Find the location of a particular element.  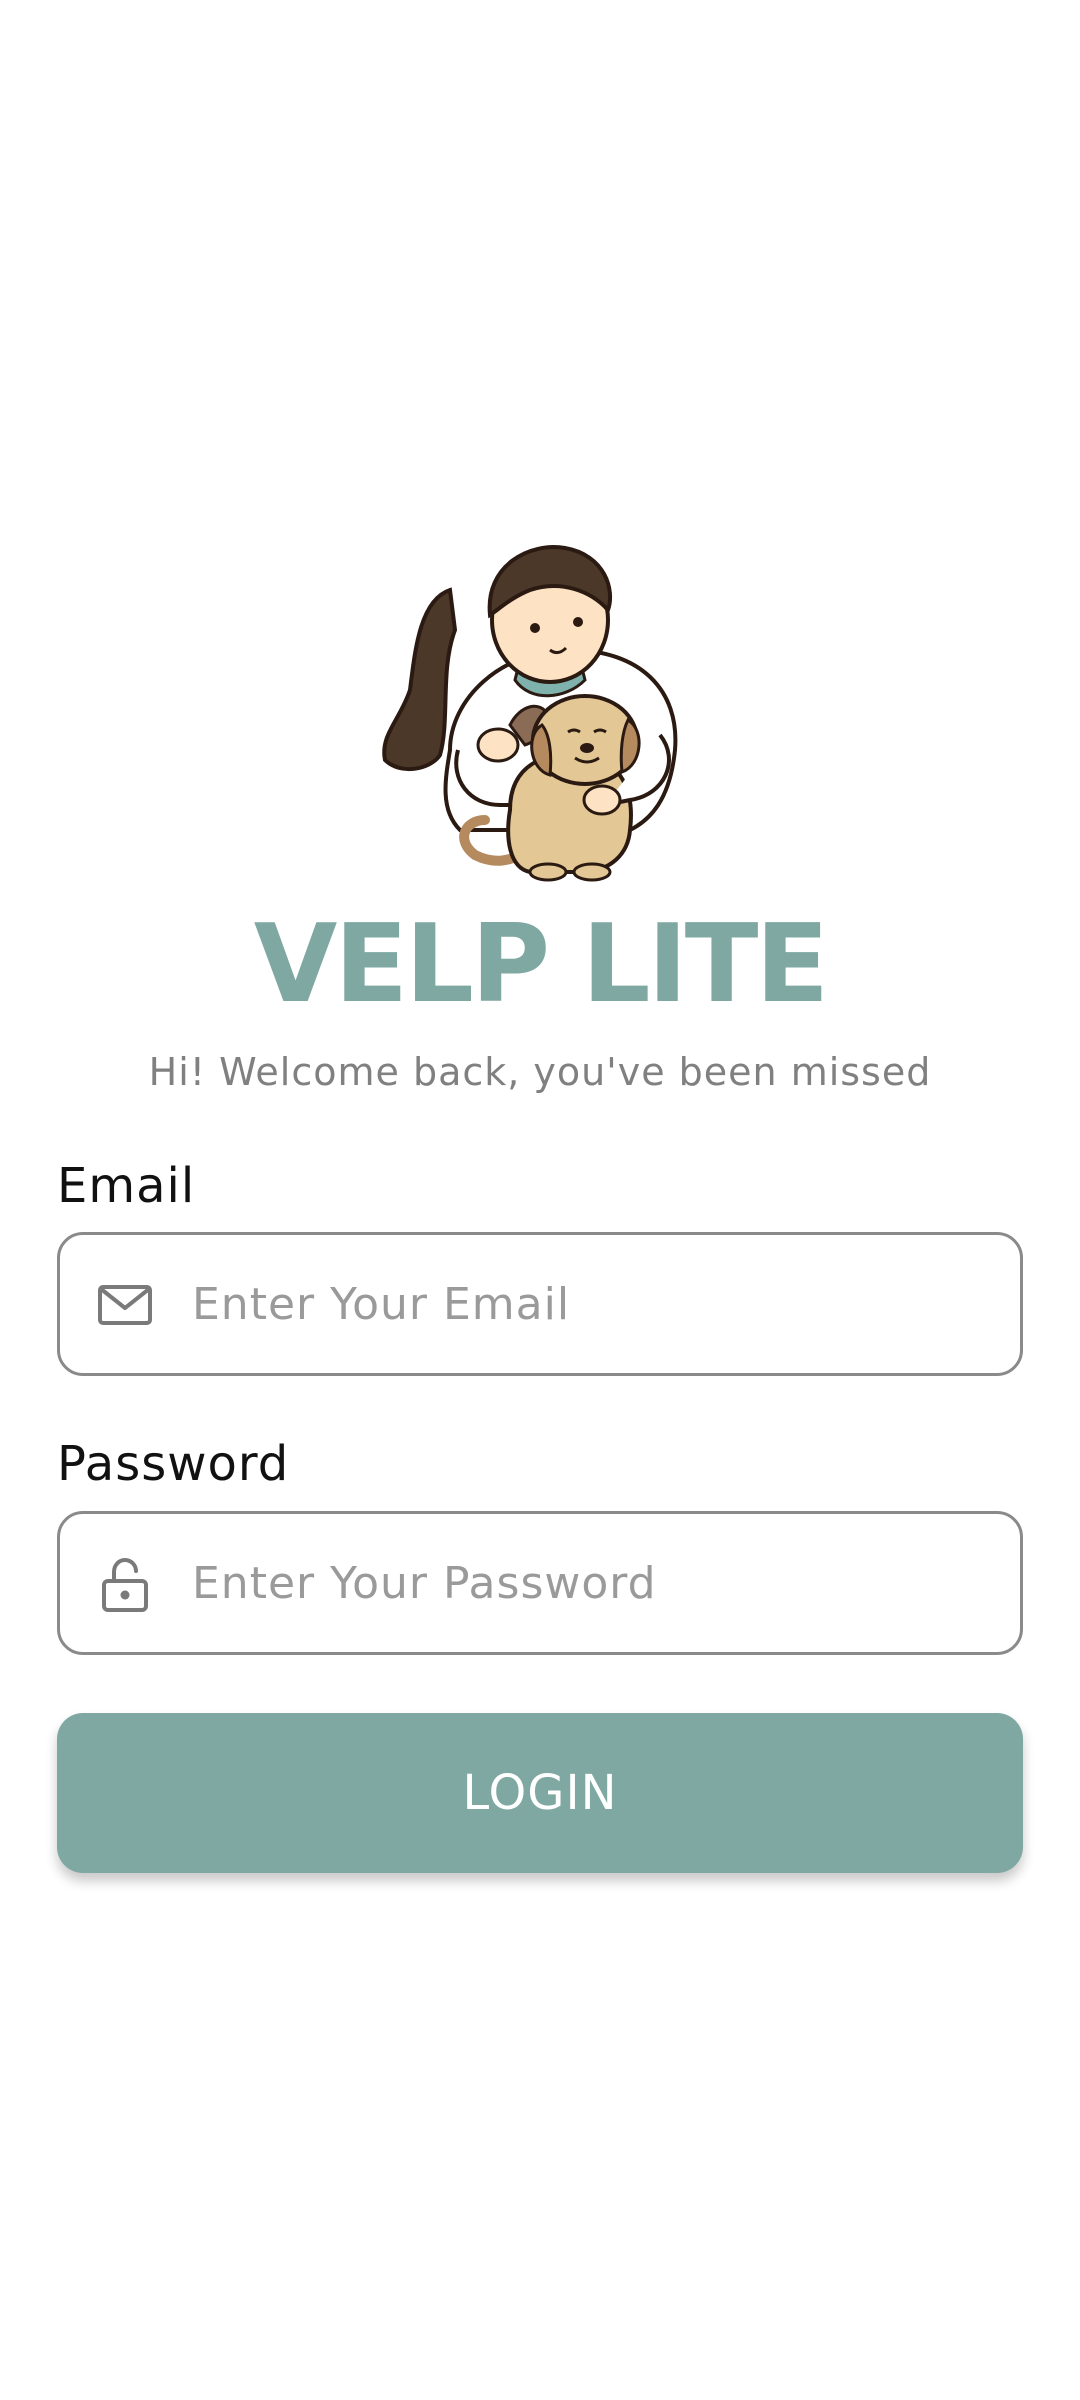

app-title: VELP LITE is located at coordinates (541, 964).